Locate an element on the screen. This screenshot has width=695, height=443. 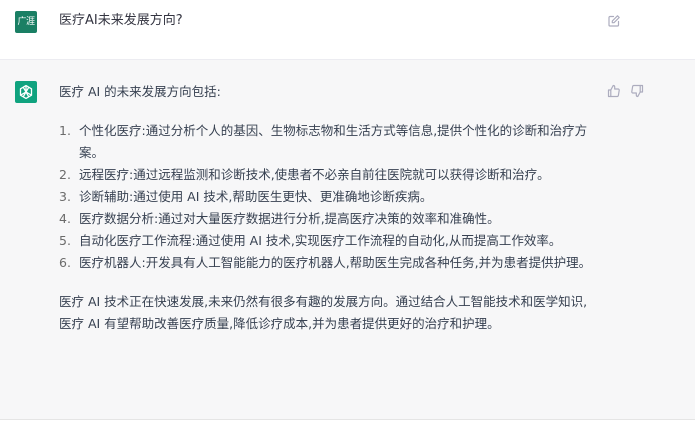
thumbs-down-icon is located at coordinates (637, 90).